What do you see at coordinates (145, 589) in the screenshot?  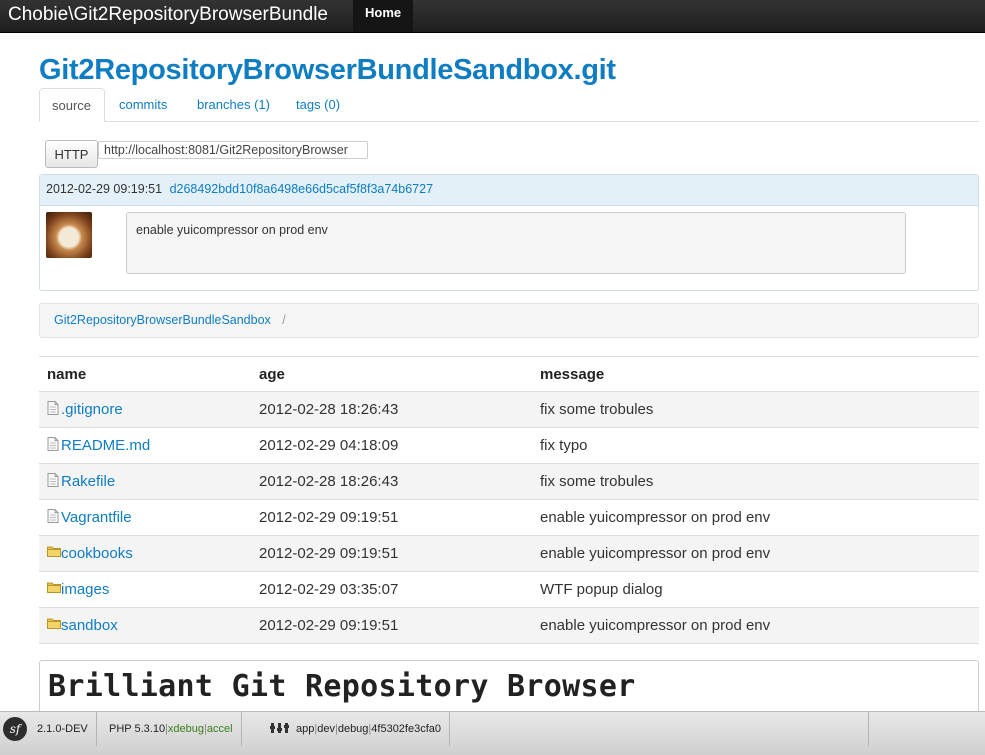 I see `cell-name: images` at bounding box center [145, 589].